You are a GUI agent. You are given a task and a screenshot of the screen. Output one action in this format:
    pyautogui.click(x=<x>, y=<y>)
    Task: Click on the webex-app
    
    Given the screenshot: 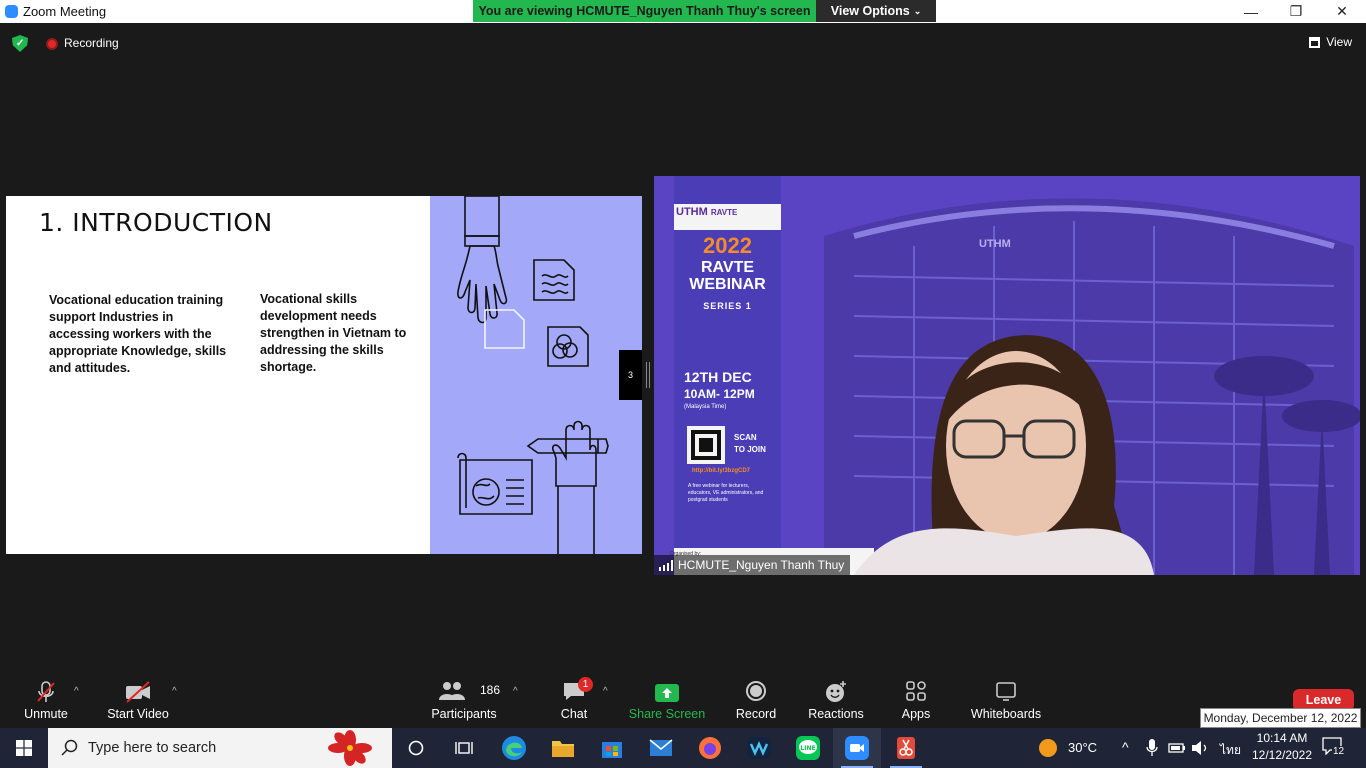 What is the action you would take?
    pyautogui.click(x=759, y=748)
    